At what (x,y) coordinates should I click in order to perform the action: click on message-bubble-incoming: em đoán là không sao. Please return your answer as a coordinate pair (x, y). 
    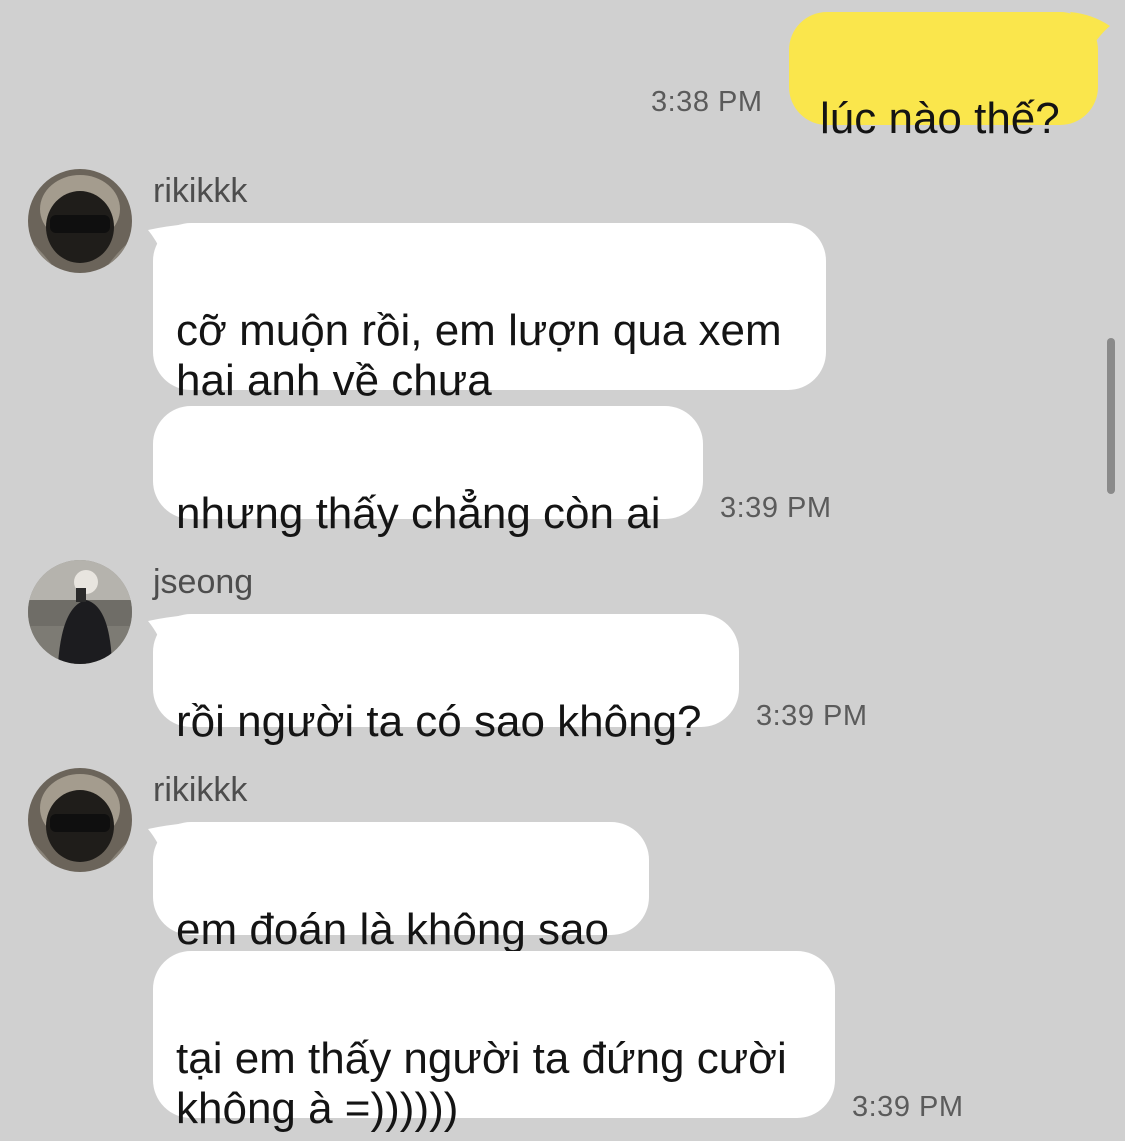
    Looking at the image, I should click on (401, 888).